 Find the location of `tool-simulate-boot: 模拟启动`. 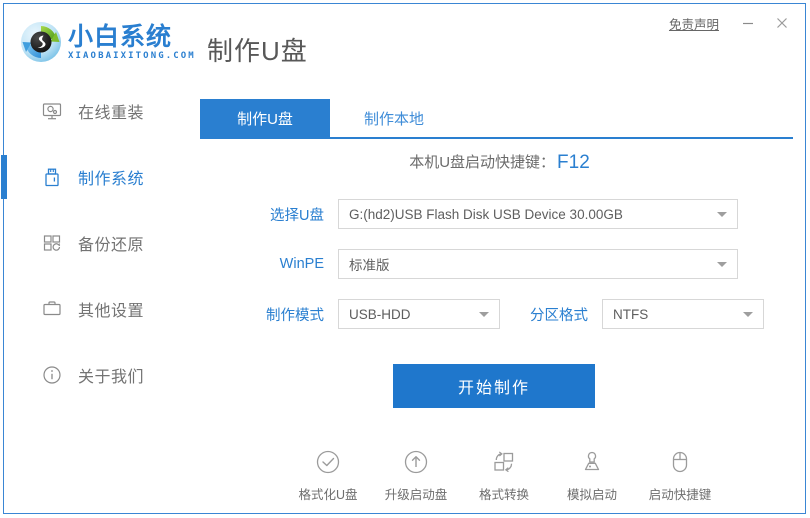

tool-simulate-boot: 模拟启动 is located at coordinates (592, 475).